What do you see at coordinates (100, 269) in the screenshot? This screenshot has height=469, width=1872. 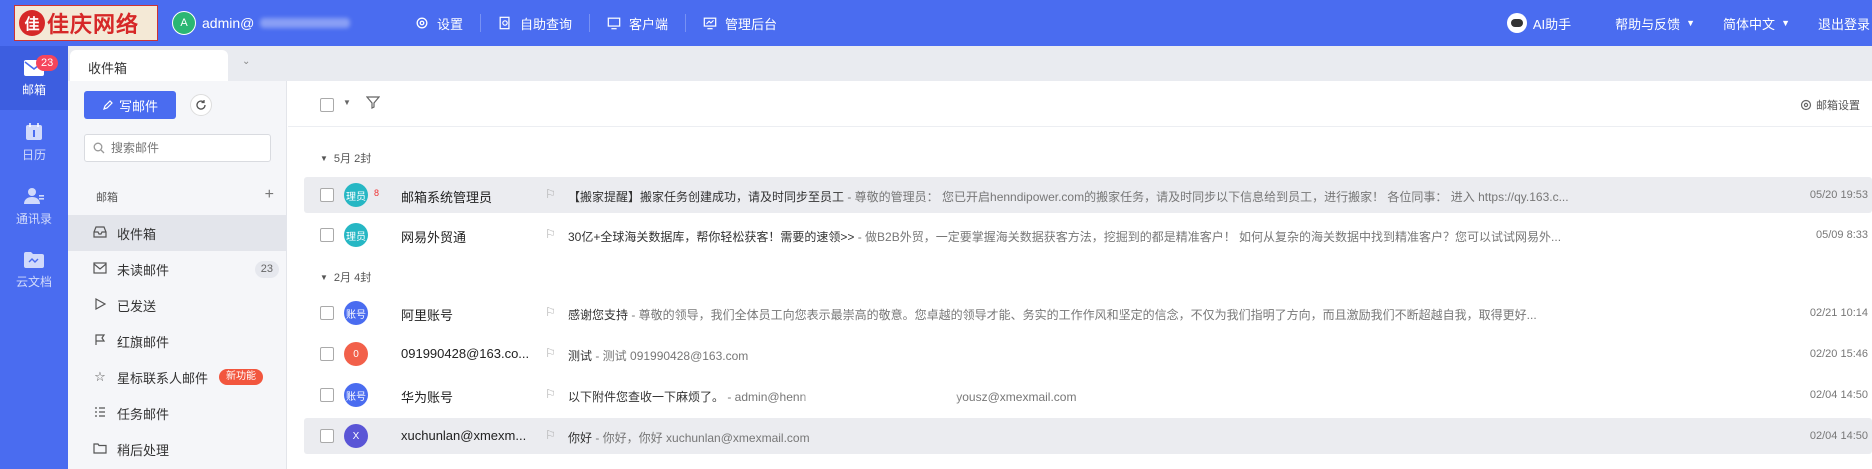 I see `unread-icon` at bounding box center [100, 269].